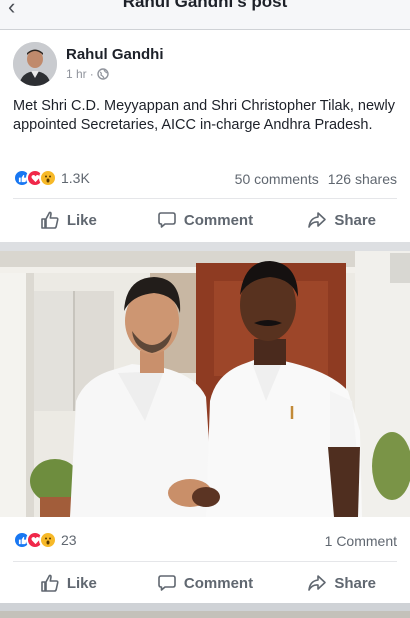  I want to click on photo-stats: 1 Comment, so click(361, 541).